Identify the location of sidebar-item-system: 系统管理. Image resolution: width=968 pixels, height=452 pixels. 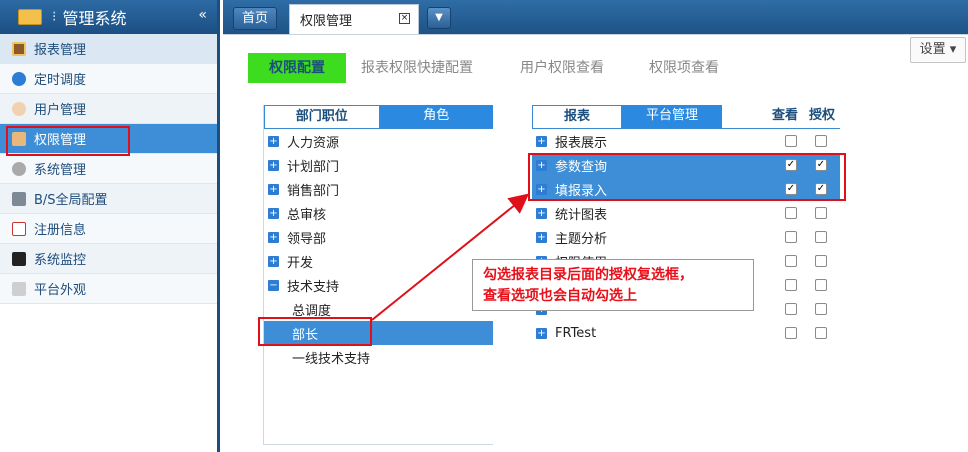
(108, 169).